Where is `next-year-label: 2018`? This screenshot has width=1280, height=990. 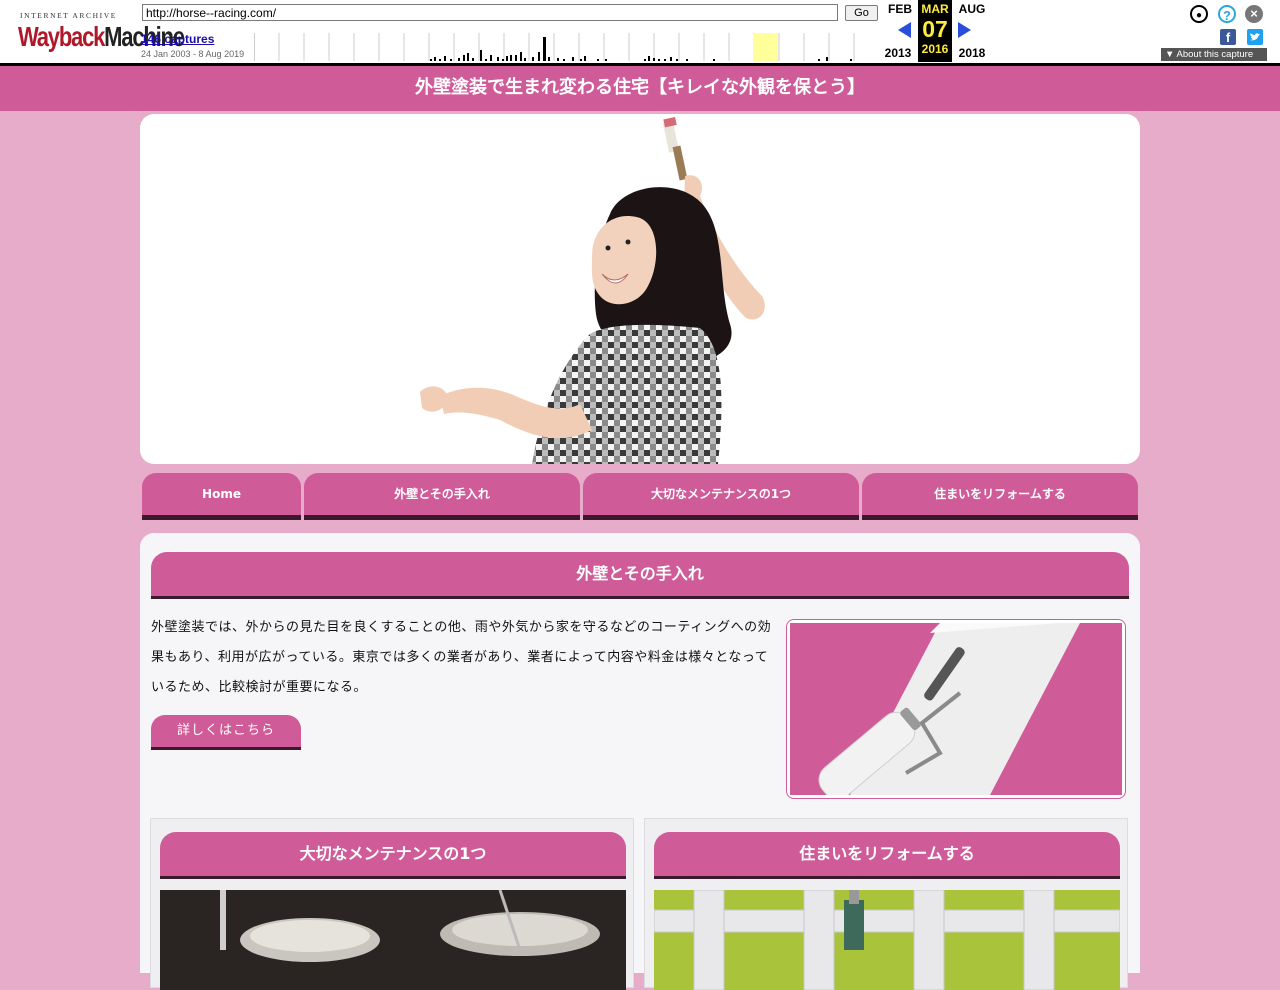
next-year-label: 2018 is located at coordinates (972, 53).